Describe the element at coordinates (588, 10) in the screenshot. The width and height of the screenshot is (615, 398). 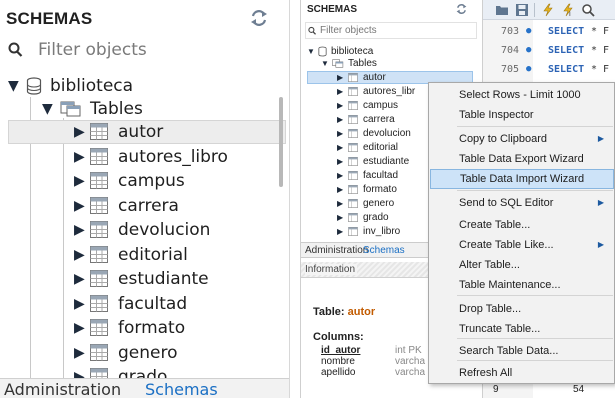
I see `explain-magnifier-icon` at that location.